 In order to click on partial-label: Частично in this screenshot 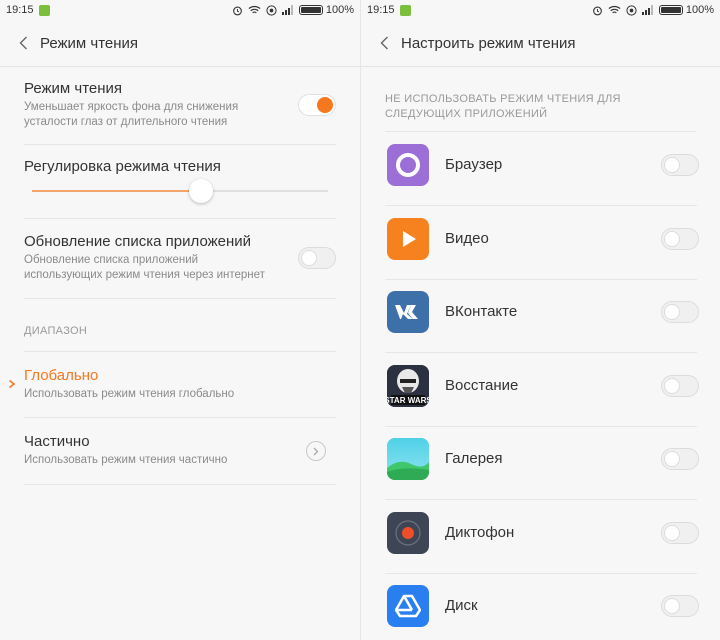, I will do `click(57, 441)`.